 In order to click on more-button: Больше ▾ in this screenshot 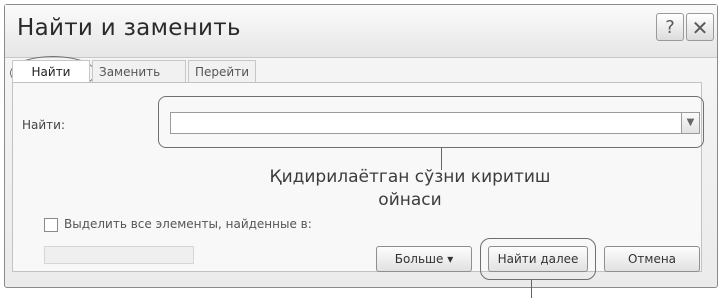, I will do `click(424, 259)`.